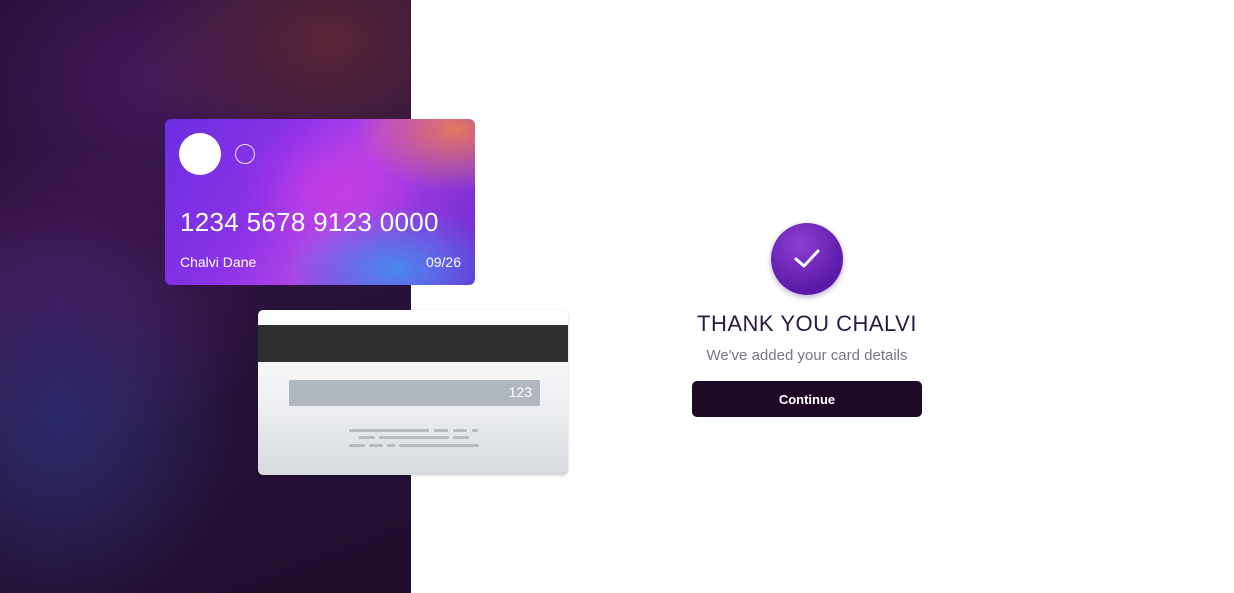 The image size is (1234, 593). I want to click on credit-card-back: 123, so click(413, 392).